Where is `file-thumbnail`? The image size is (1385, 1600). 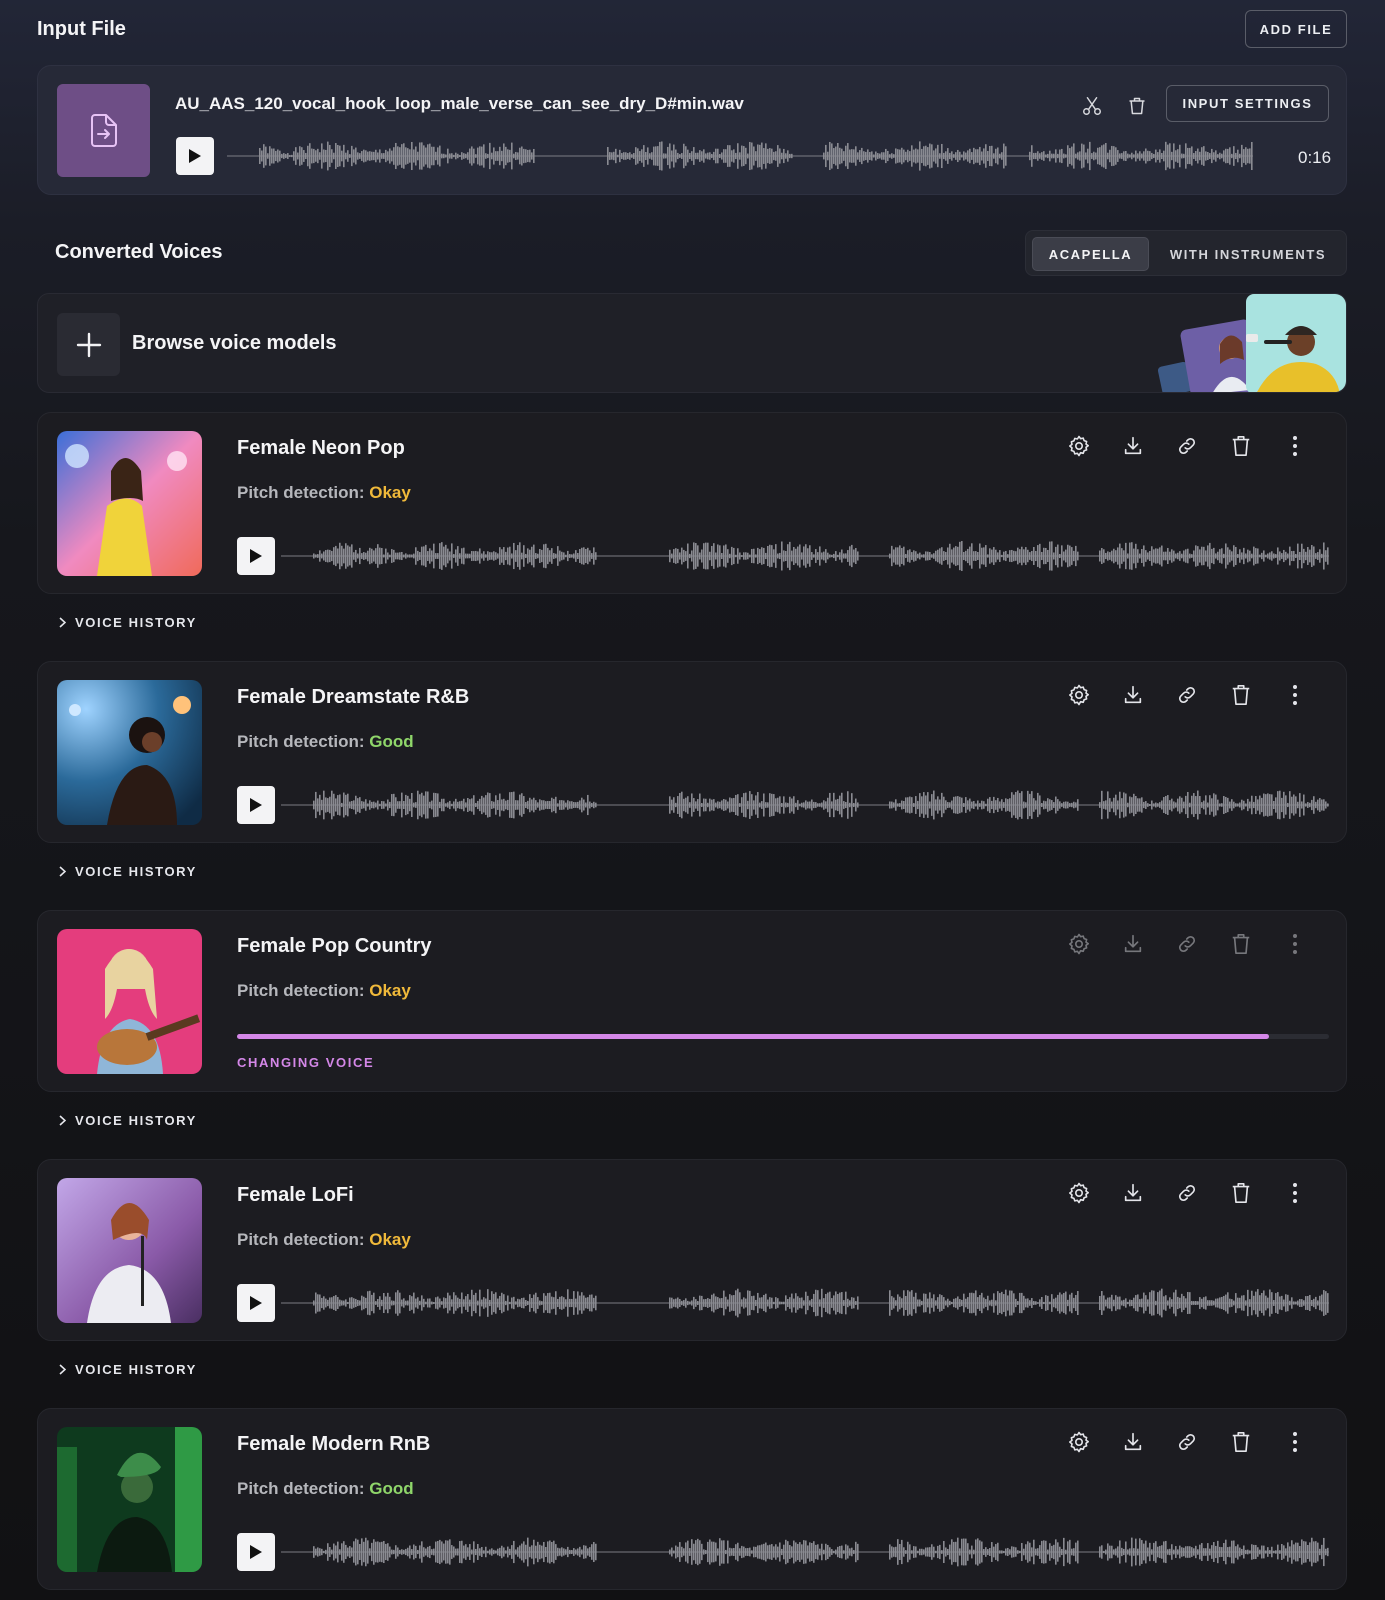 file-thumbnail is located at coordinates (103, 130).